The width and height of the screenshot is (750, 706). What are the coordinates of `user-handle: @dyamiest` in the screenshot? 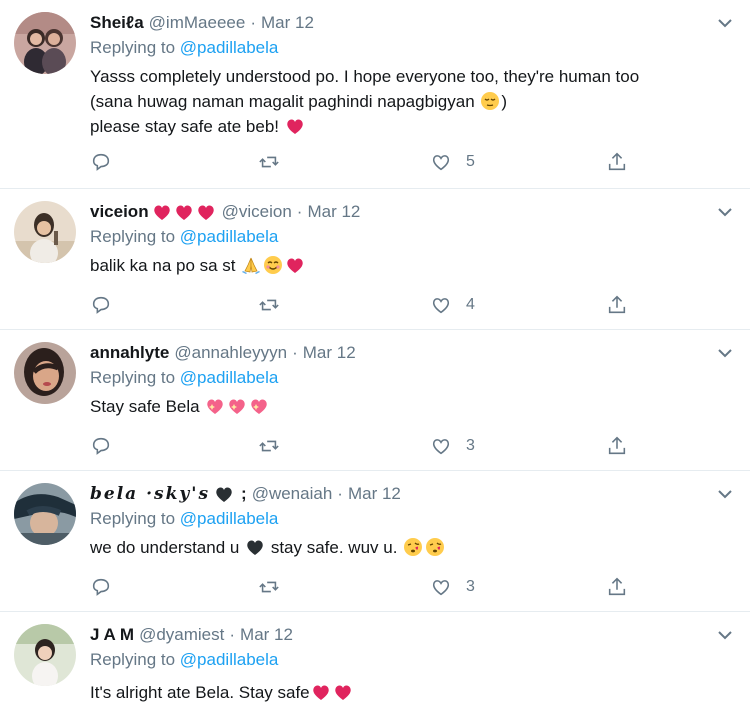 It's located at (181, 635).